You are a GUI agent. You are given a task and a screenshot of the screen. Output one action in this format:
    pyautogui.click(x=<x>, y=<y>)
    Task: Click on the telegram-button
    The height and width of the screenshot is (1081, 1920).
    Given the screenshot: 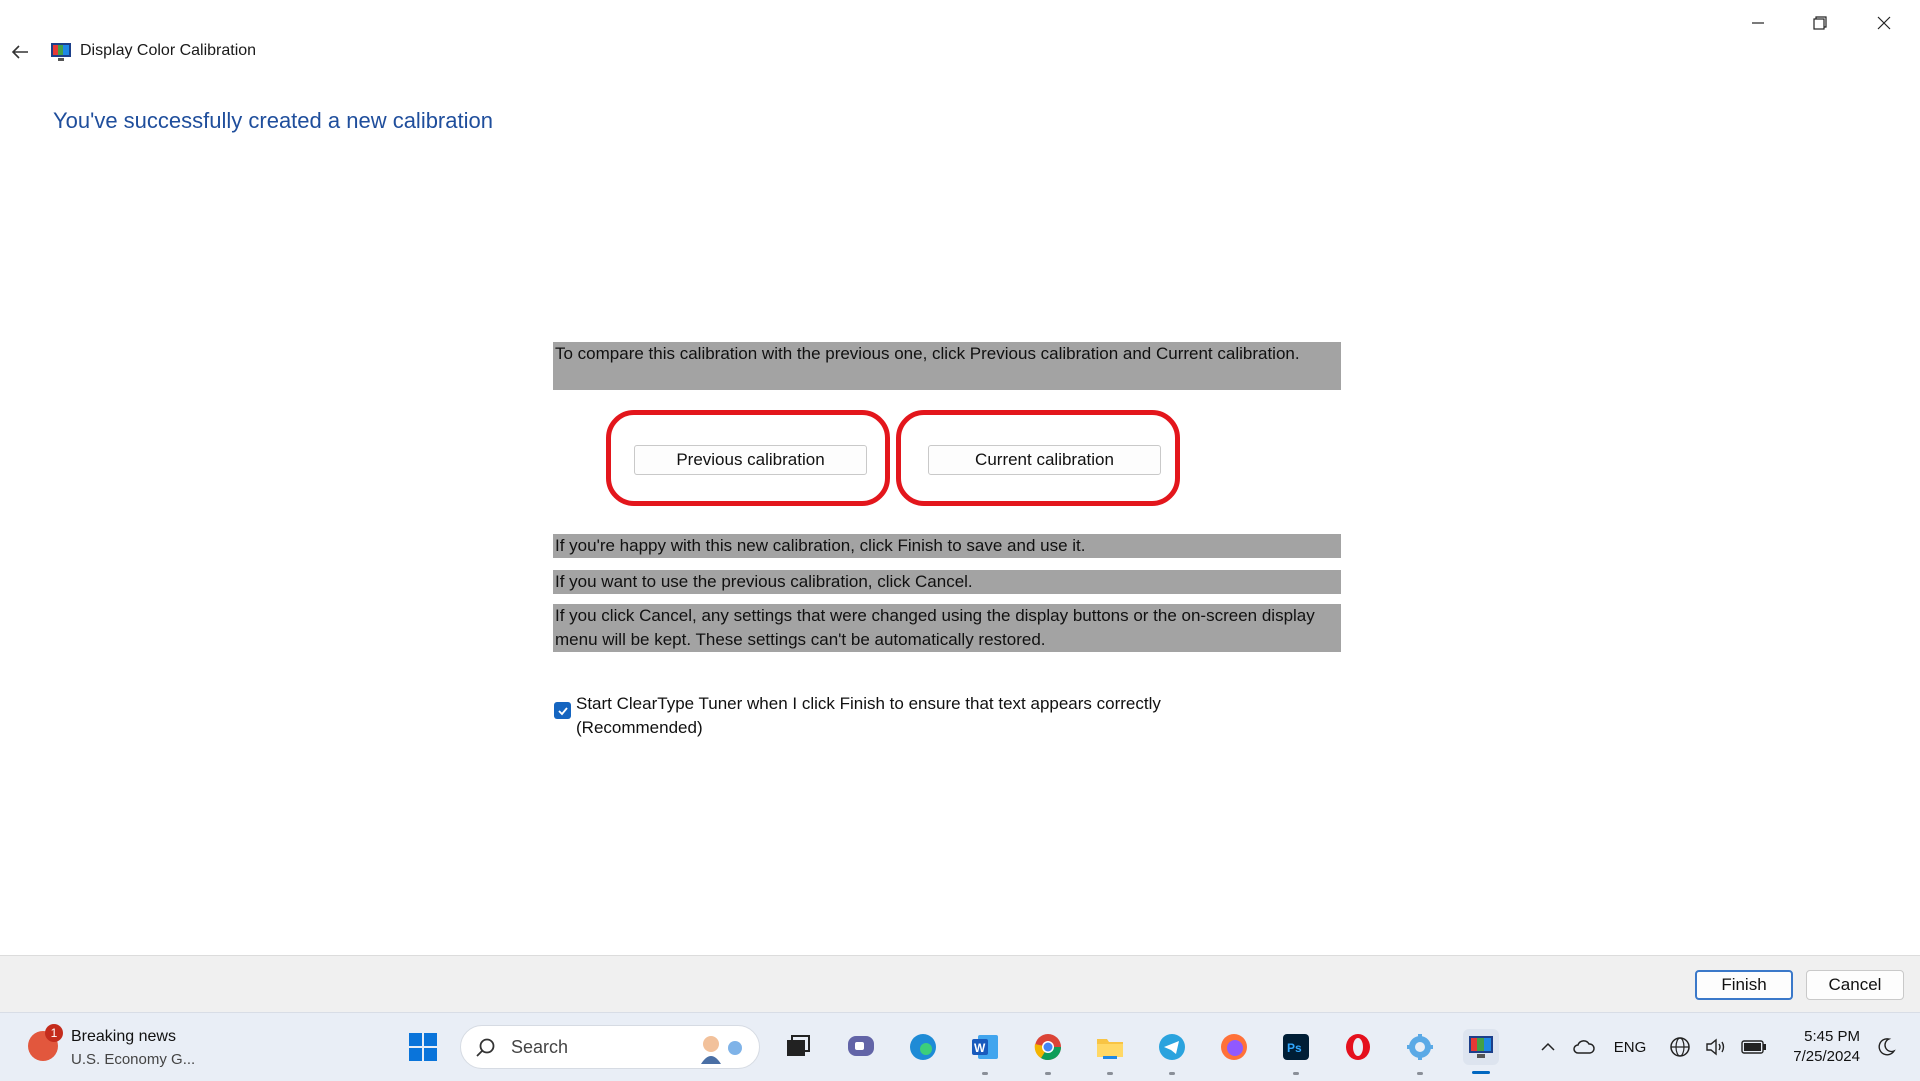 What is the action you would take?
    pyautogui.click(x=1172, y=1047)
    